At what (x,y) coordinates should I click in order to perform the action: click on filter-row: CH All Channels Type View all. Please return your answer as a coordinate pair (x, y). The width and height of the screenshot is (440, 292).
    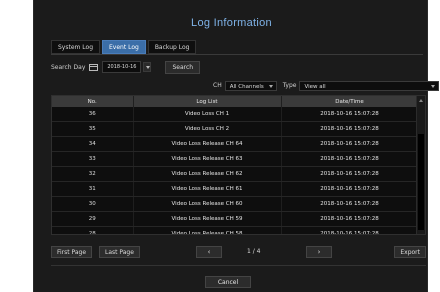
    Looking at the image, I should click on (325, 85).